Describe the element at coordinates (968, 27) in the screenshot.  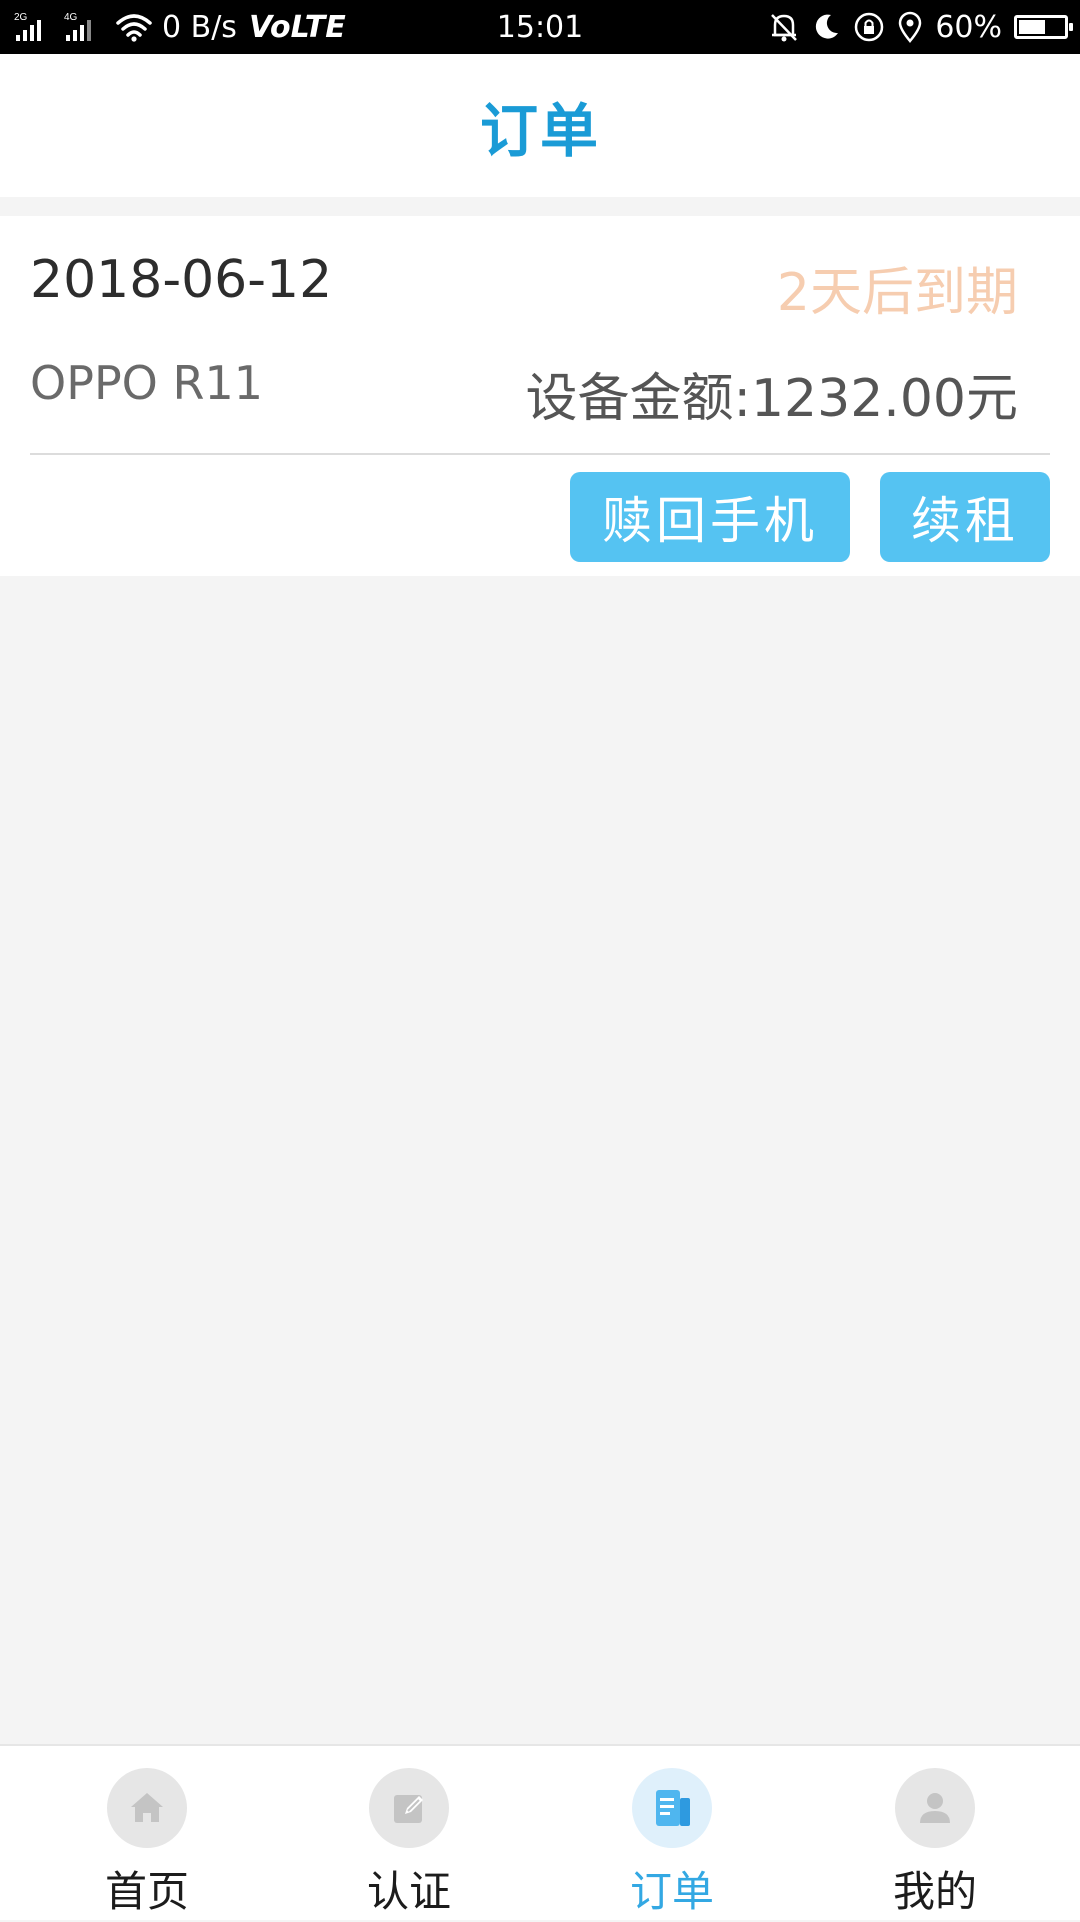
I see `battery-percent: 60%` at that location.